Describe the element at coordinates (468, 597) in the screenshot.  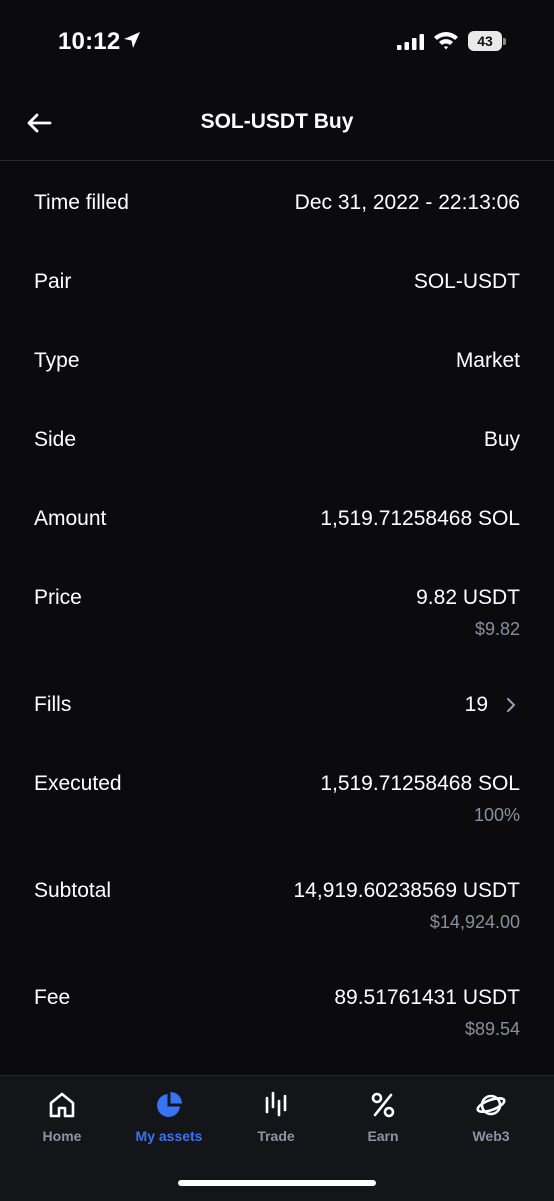
I see `detail-value: 9.82 USDT` at that location.